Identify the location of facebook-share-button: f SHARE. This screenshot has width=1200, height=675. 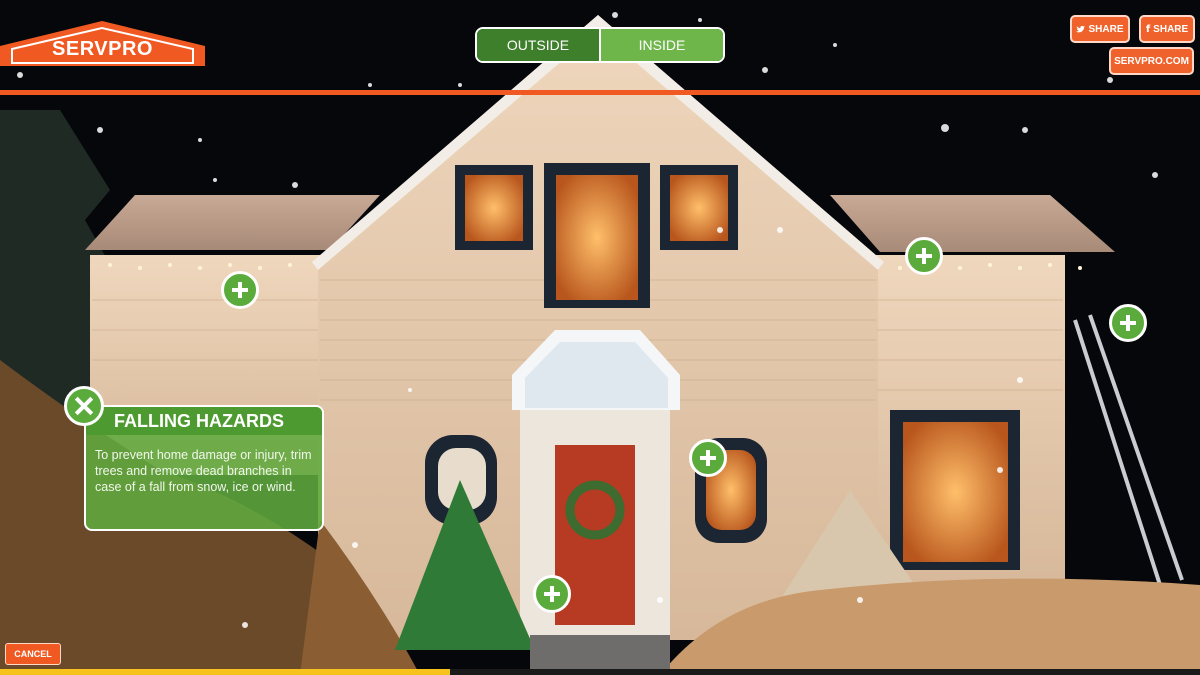
(1167, 29).